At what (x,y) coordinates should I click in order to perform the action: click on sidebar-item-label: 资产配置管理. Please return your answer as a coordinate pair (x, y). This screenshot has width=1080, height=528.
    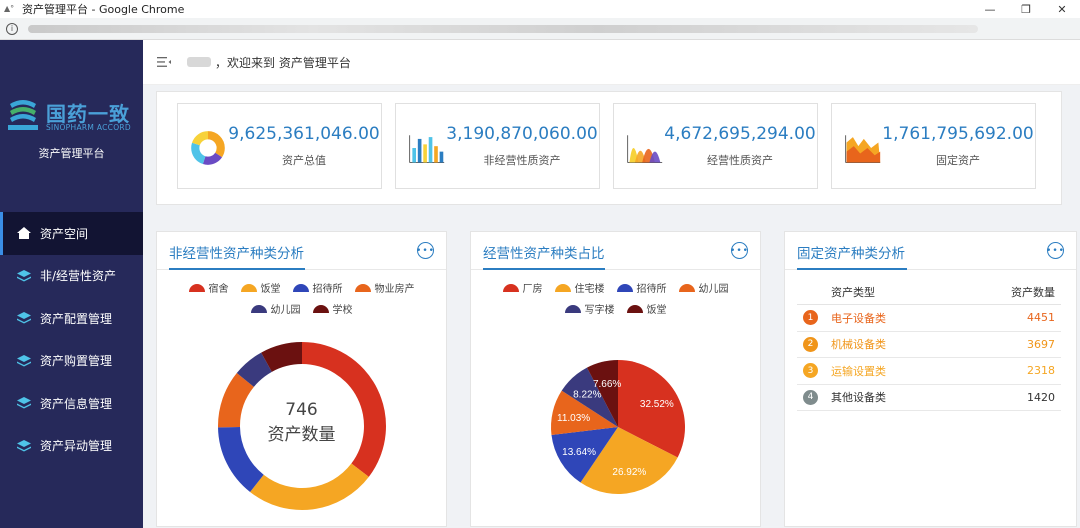
    Looking at the image, I should click on (76, 318).